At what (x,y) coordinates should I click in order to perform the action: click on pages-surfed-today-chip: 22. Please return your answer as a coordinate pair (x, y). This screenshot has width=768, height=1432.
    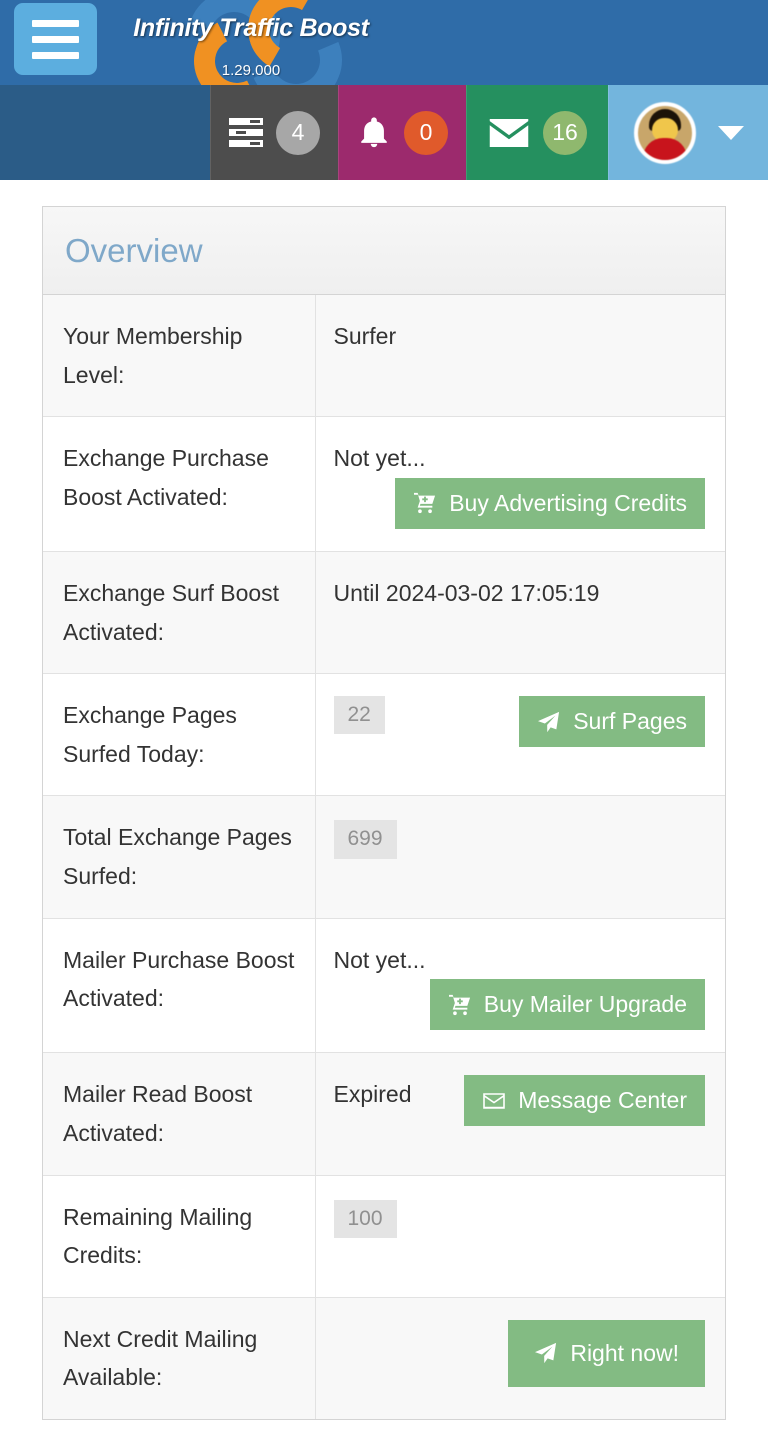
    Looking at the image, I should click on (359, 715).